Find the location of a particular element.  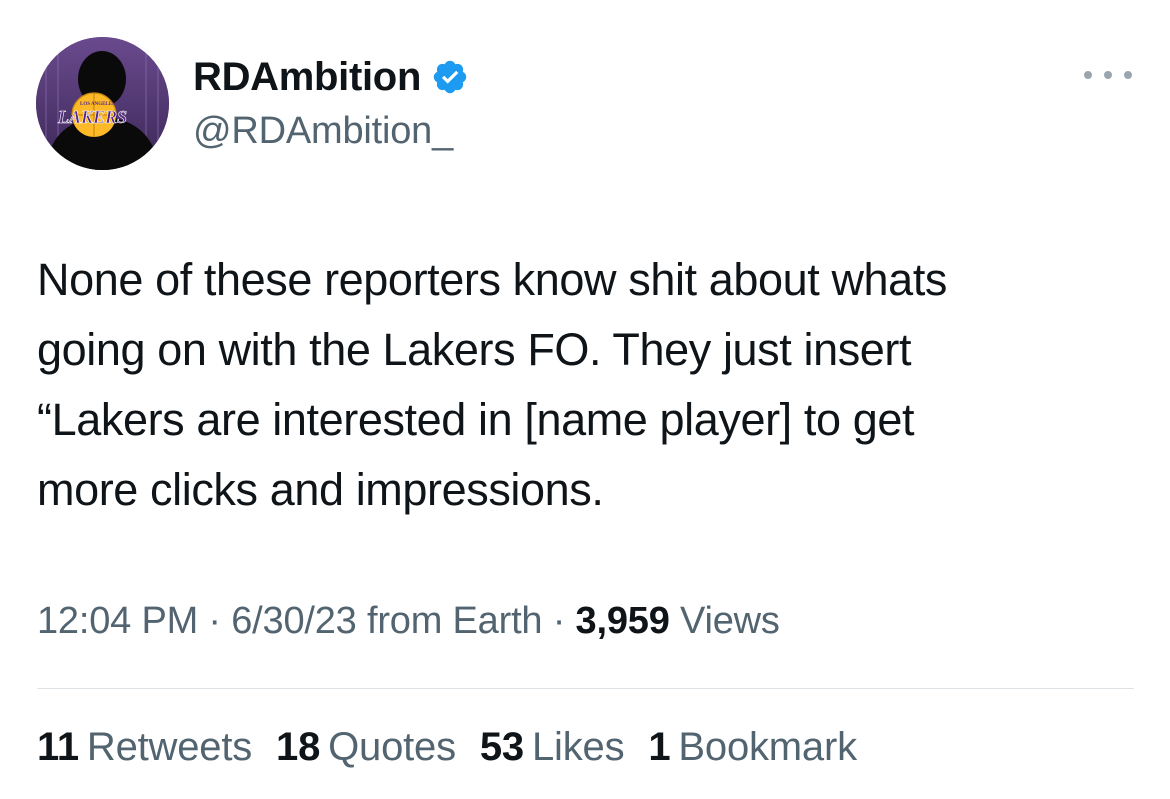

verified-badge-icon is located at coordinates (450, 77).